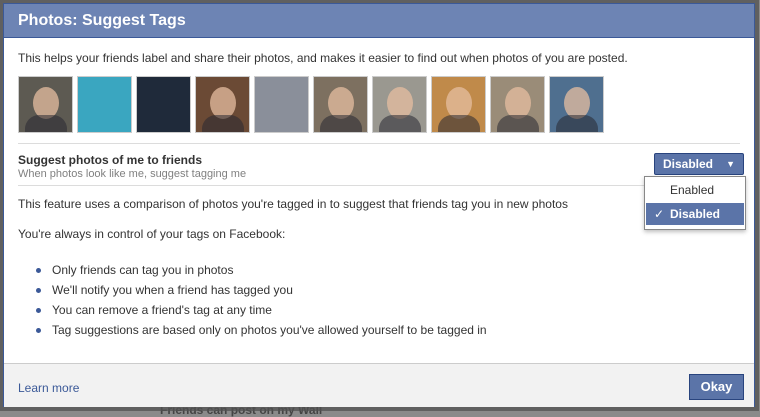 This screenshot has width=760, height=417. I want to click on checkmark-icon: ✓, so click(659, 214).